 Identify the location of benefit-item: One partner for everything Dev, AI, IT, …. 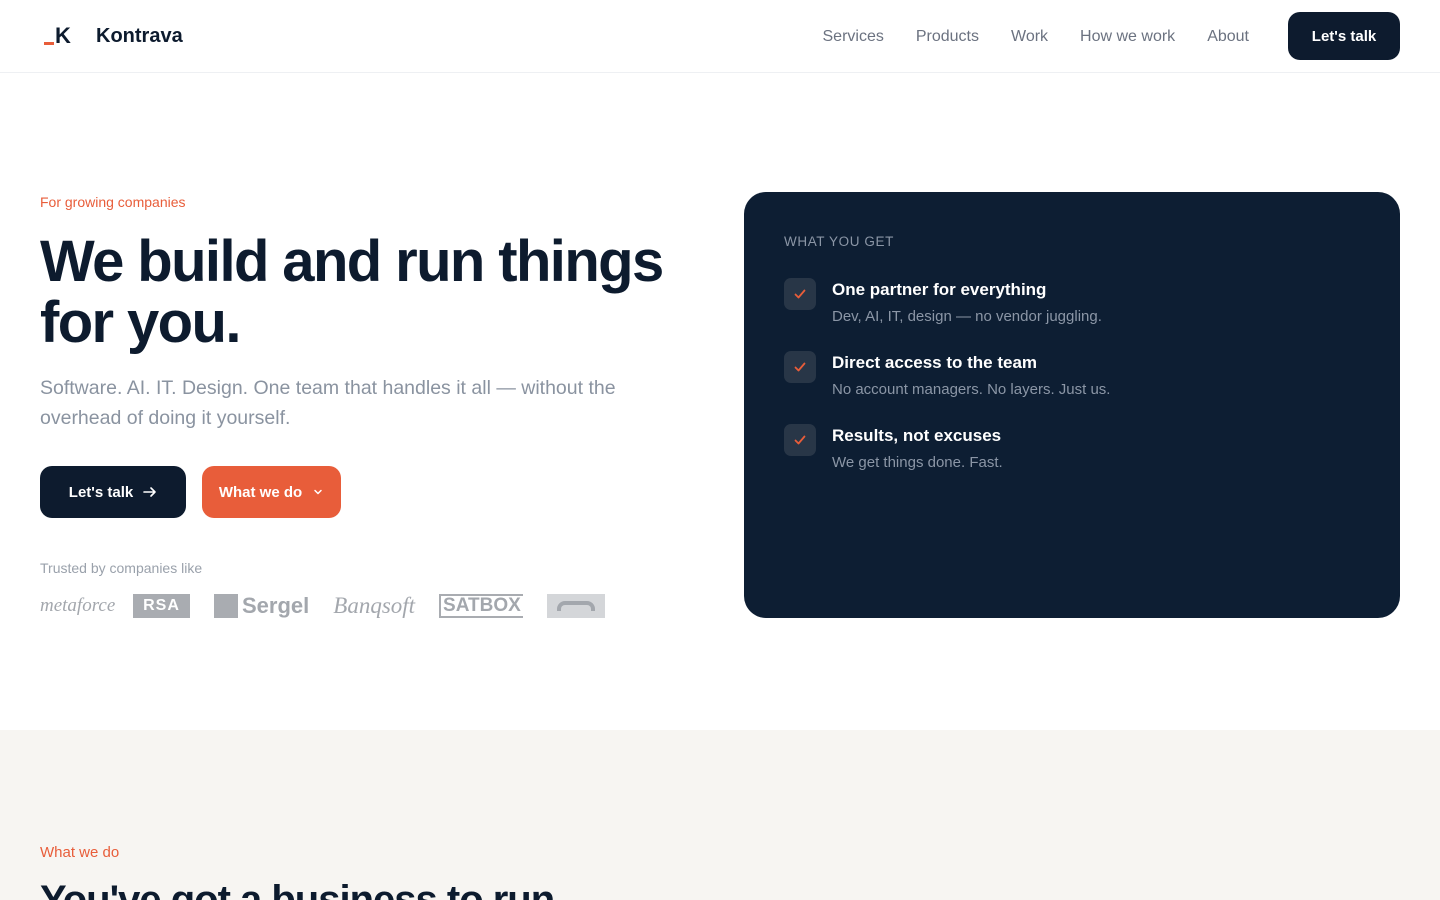
(1074, 306).